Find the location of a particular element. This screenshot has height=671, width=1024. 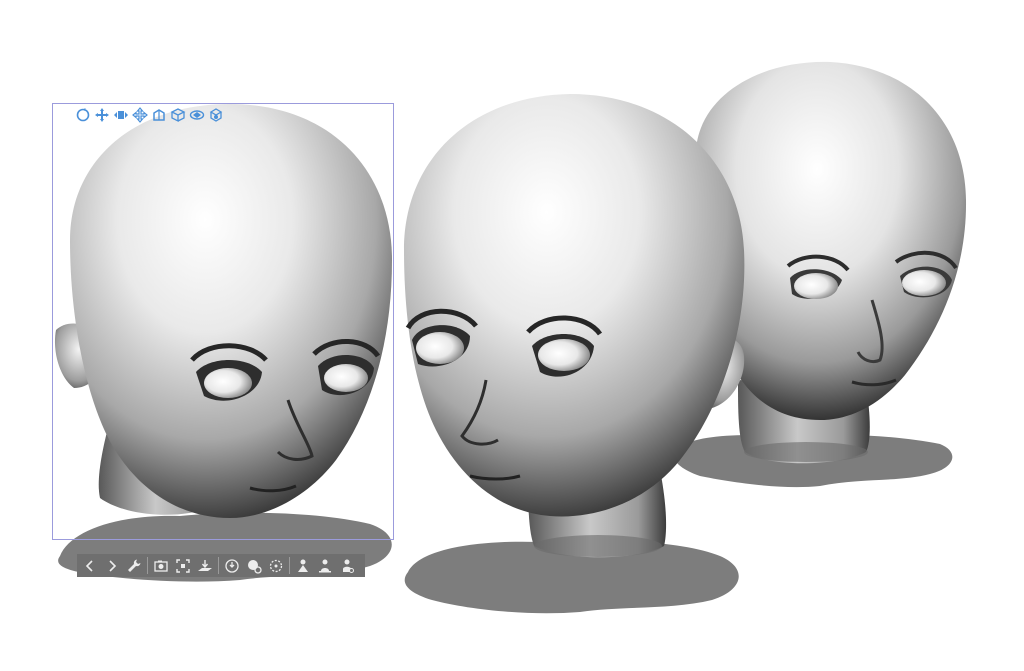

reset-pose-icon is located at coordinates (232, 566).